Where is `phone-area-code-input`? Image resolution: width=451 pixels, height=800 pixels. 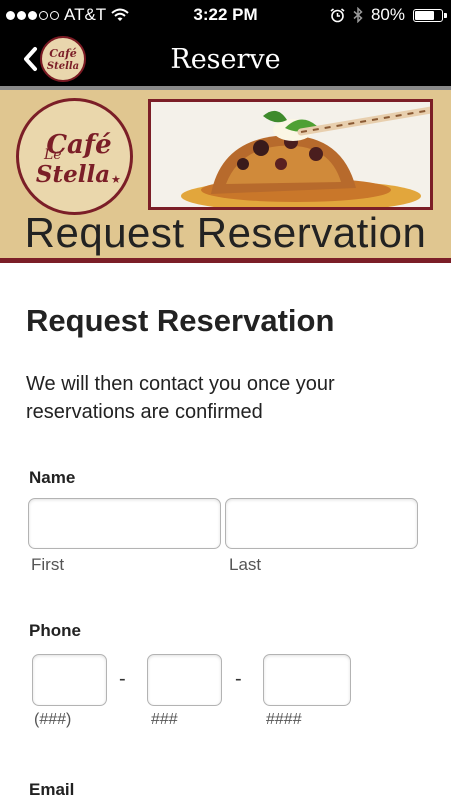
phone-area-code-input is located at coordinates (69, 680).